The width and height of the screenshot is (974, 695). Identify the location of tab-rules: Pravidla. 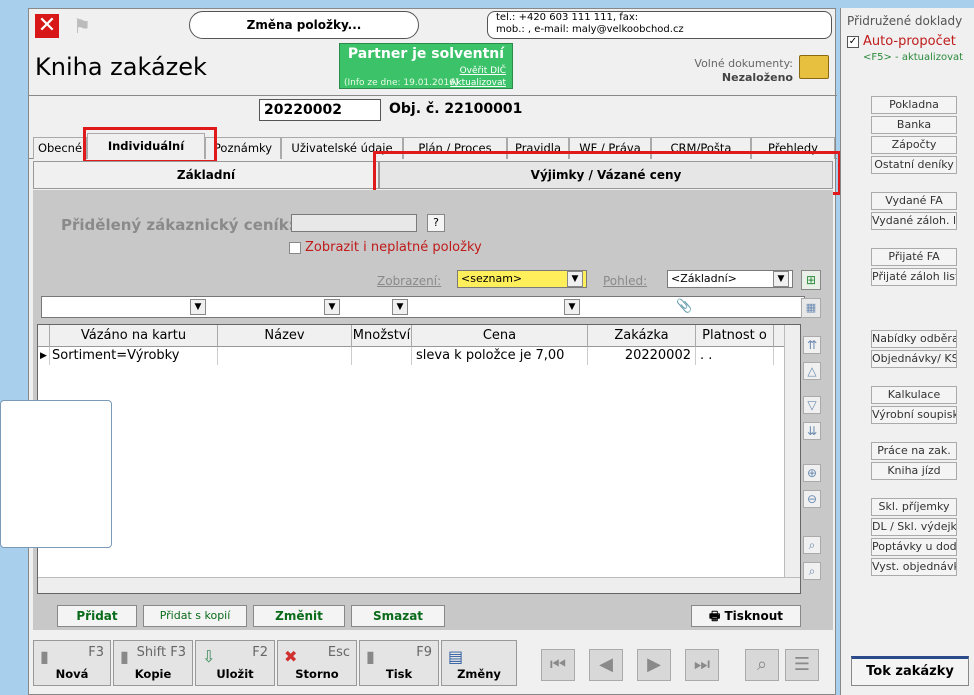
(538, 148).